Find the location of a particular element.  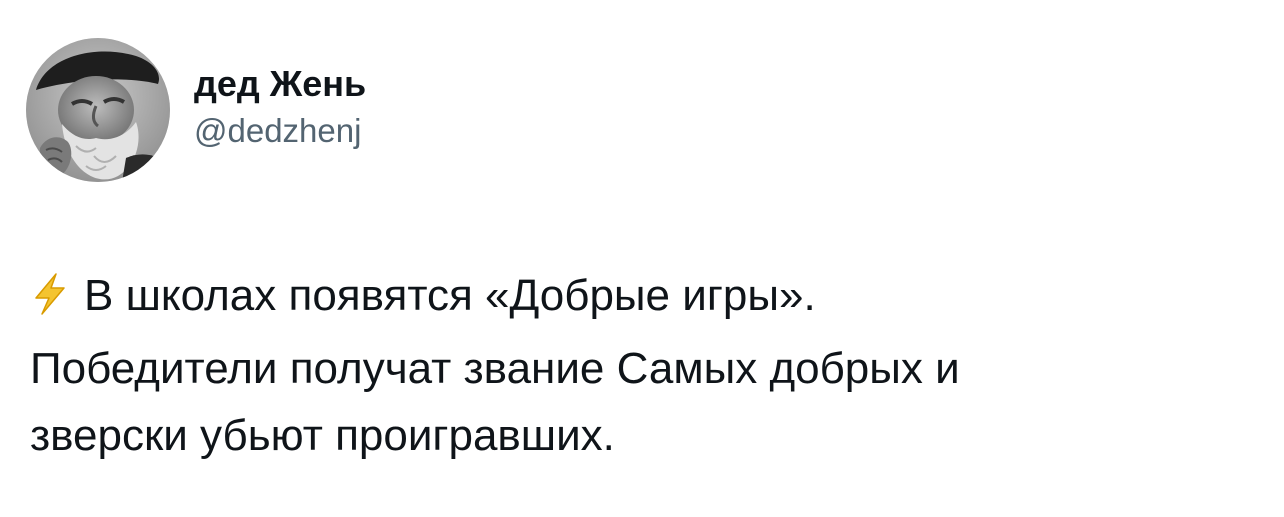

tweet-text-line-3: зверски убьют проигравших. is located at coordinates (322, 435).